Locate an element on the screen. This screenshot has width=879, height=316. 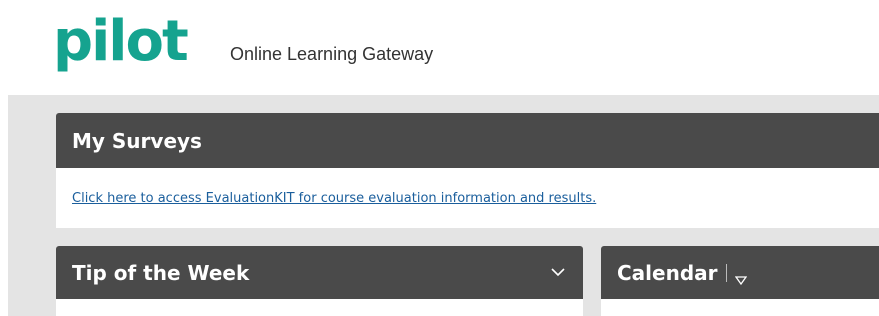
tip-of-the-week-module: Tip of the Week is located at coordinates (319, 281).